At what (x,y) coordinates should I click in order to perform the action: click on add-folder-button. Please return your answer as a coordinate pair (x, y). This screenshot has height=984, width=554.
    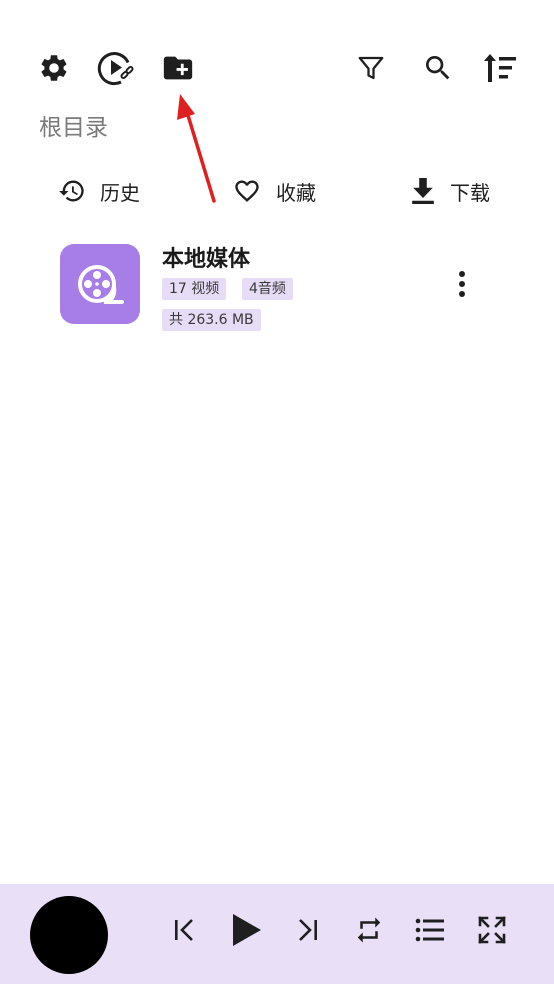
    Looking at the image, I should click on (178, 68).